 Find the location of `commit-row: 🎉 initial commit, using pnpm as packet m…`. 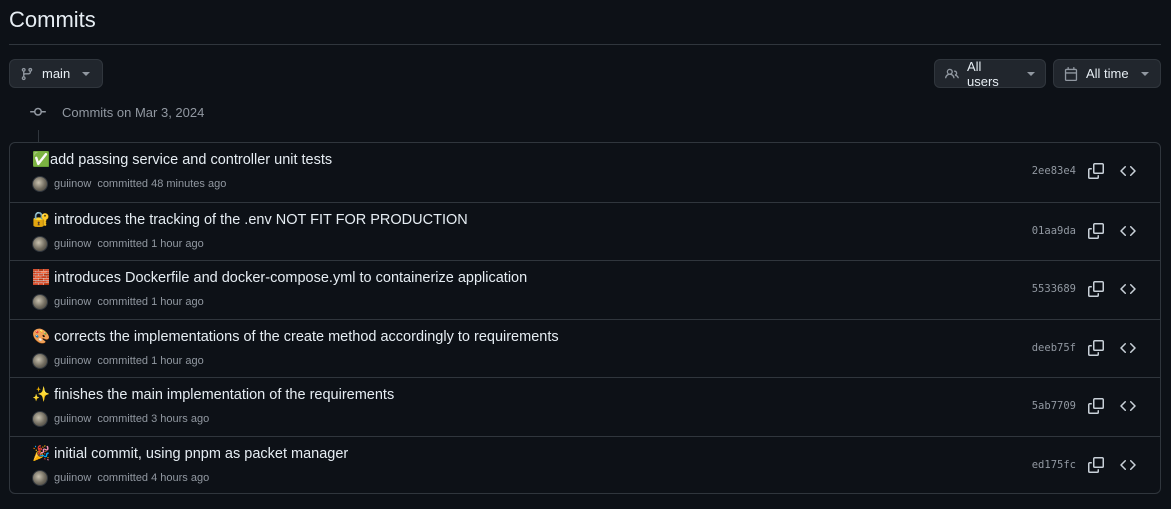

commit-row: 🎉 initial commit, using pnpm as packet m… is located at coordinates (585, 464).